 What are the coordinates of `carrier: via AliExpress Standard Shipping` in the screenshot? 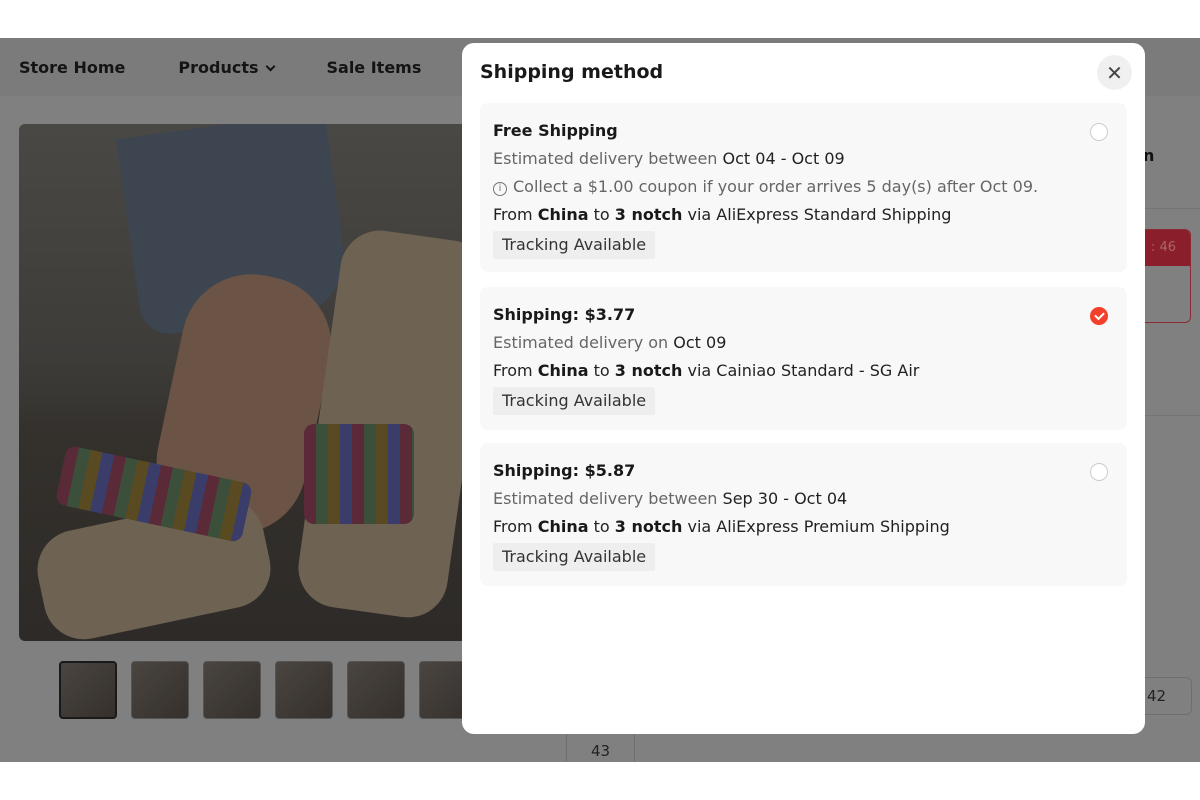 It's located at (819, 214).